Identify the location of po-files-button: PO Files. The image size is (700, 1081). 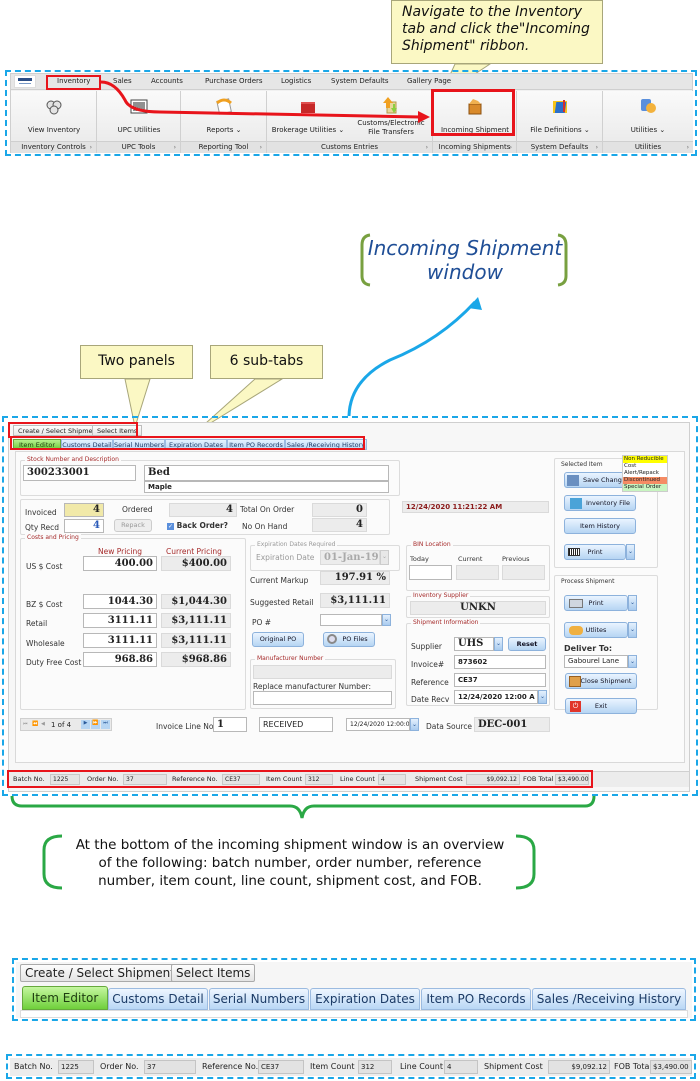
(349, 639).